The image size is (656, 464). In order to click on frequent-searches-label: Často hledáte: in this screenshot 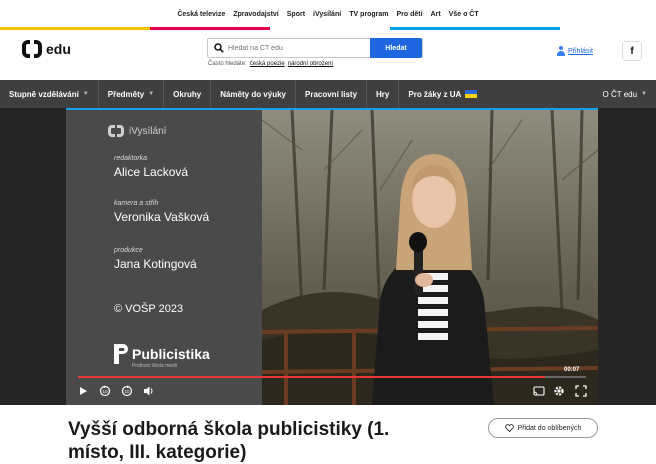, I will do `click(227, 64)`.